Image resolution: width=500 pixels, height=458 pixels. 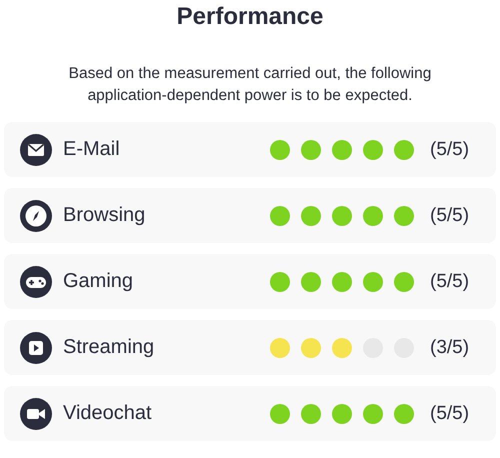 What do you see at coordinates (98, 281) in the screenshot?
I see `category-label: Gaming` at bounding box center [98, 281].